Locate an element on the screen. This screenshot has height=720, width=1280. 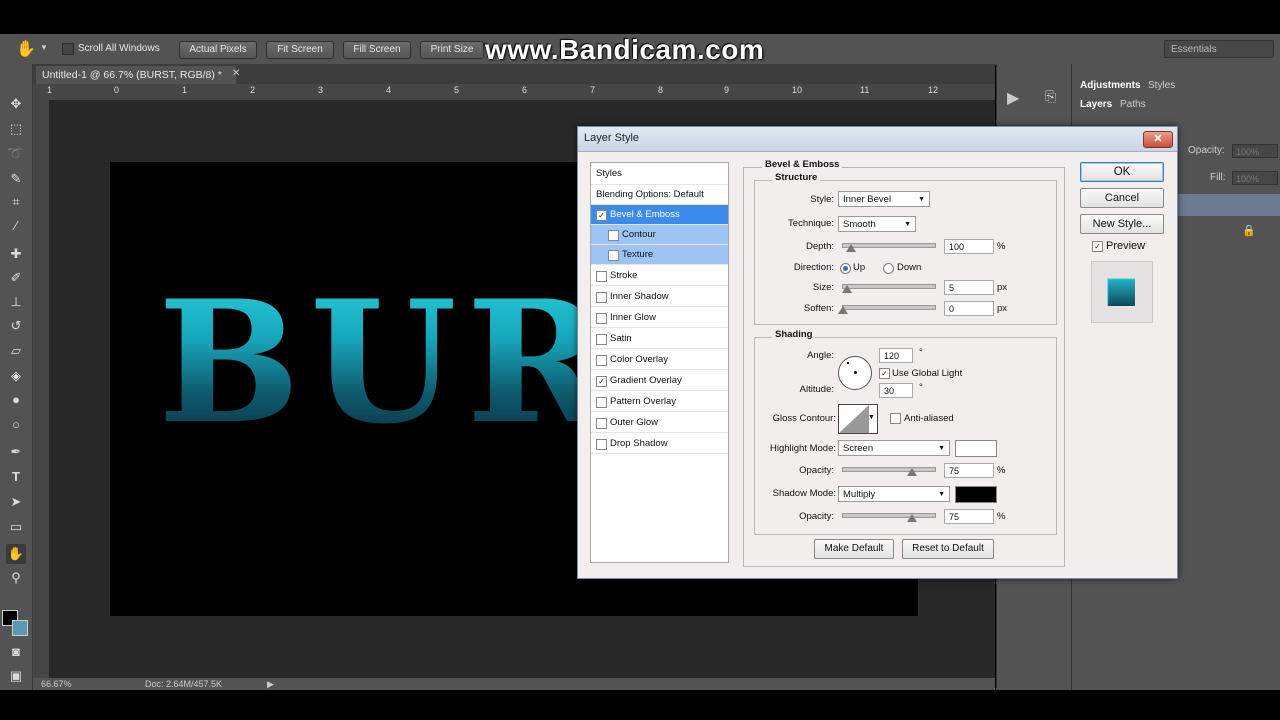
texture-checkbox is located at coordinates (613, 255).